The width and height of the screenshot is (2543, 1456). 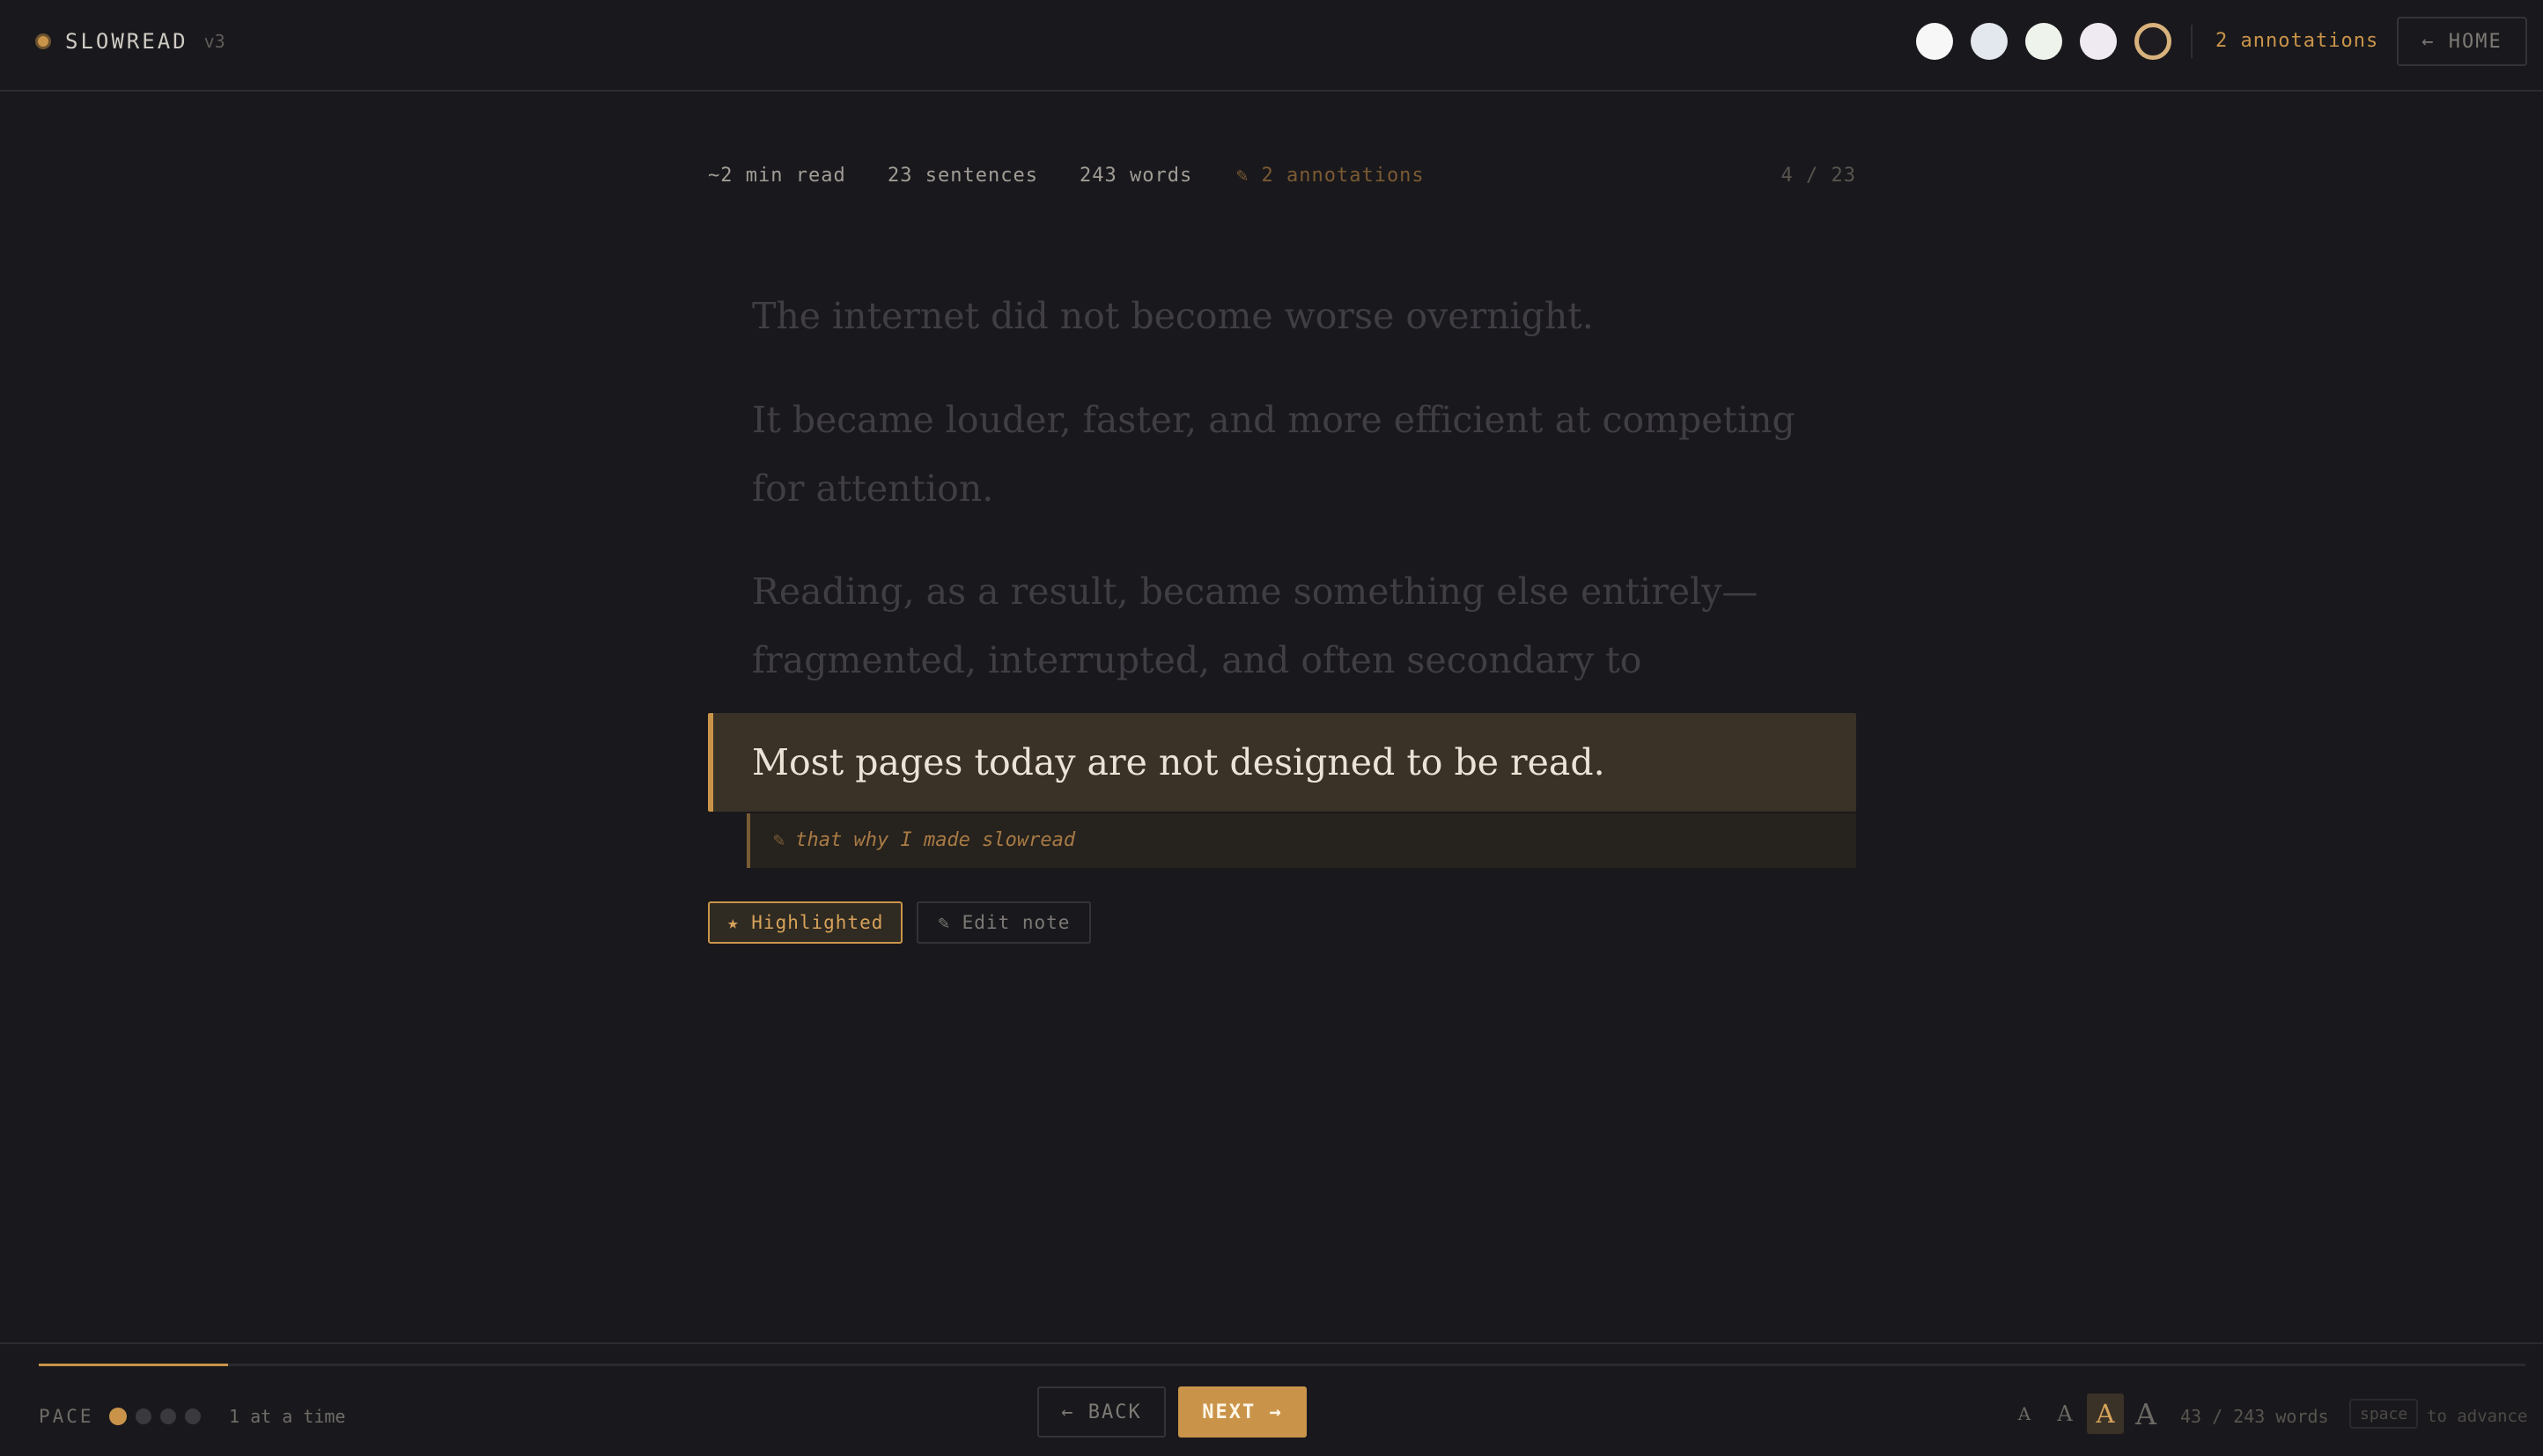 I want to click on theme-swatch-dark, so click(x=2152, y=41).